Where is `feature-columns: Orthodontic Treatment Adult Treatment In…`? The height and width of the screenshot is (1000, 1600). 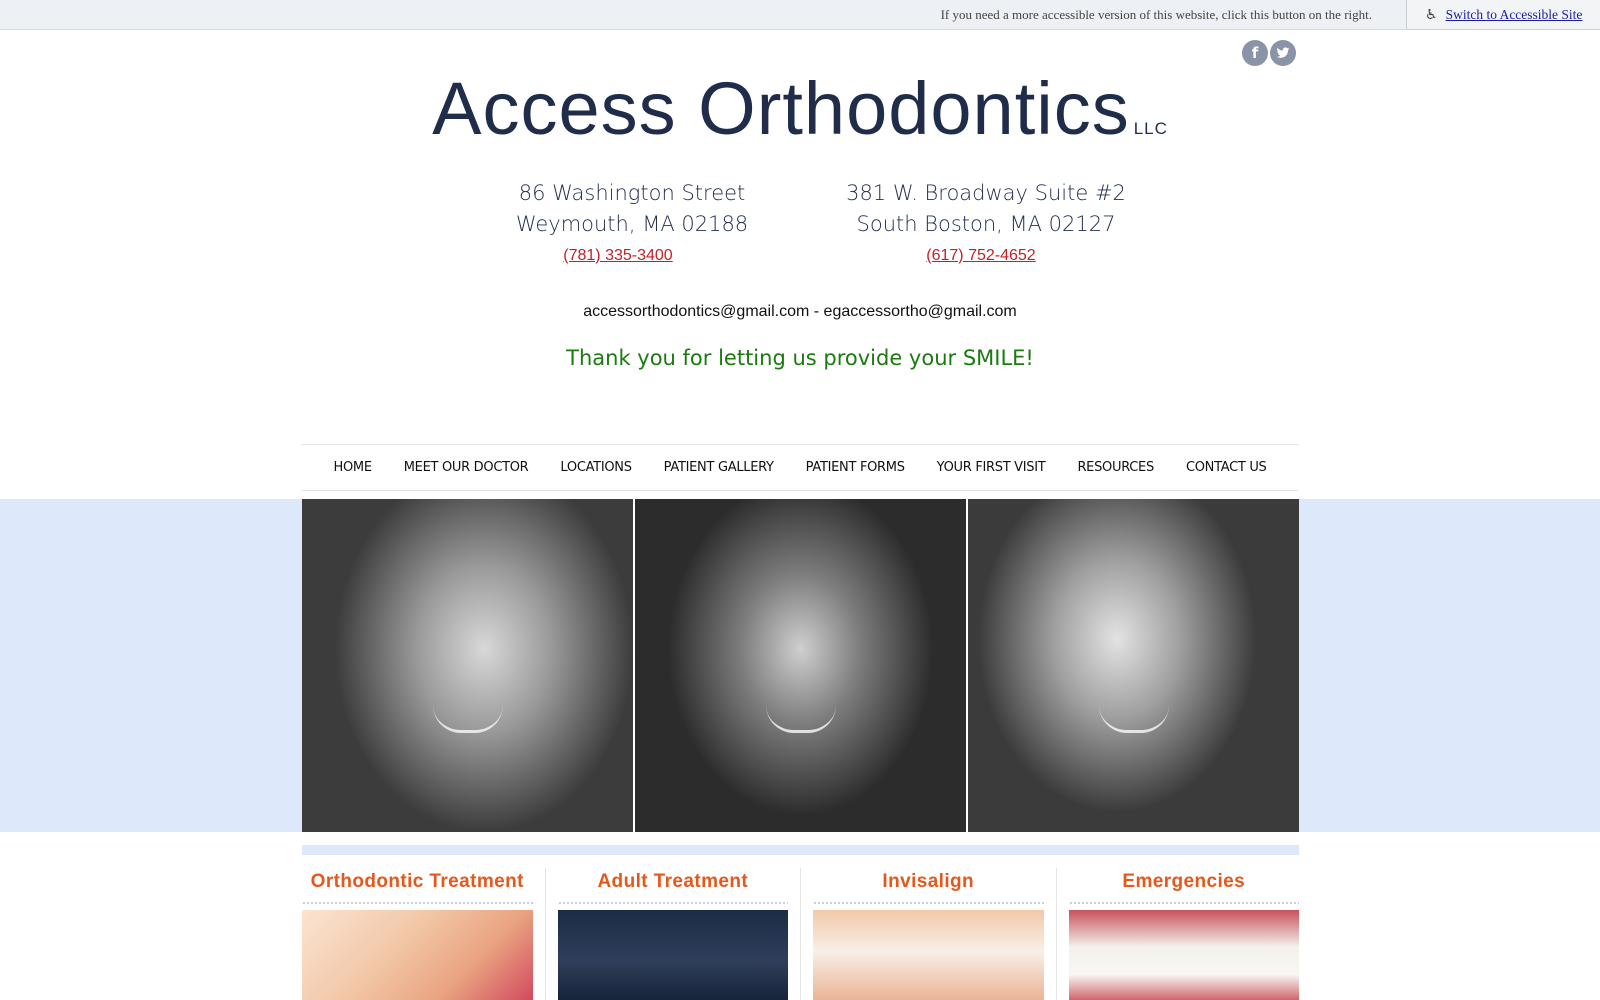 feature-columns: Orthodontic Treatment Adult Treatment In… is located at coordinates (800, 934).